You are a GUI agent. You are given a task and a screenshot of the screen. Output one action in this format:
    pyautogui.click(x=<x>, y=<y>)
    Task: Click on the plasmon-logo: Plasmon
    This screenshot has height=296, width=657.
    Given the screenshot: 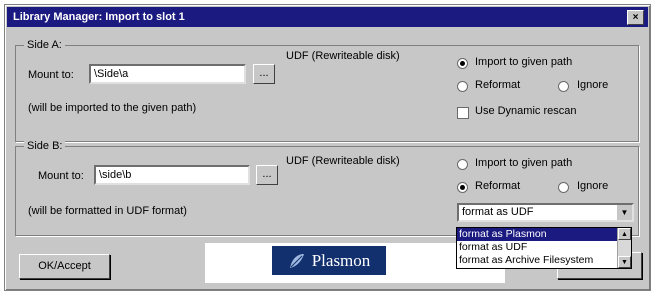 What is the action you would take?
    pyautogui.click(x=329, y=260)
    